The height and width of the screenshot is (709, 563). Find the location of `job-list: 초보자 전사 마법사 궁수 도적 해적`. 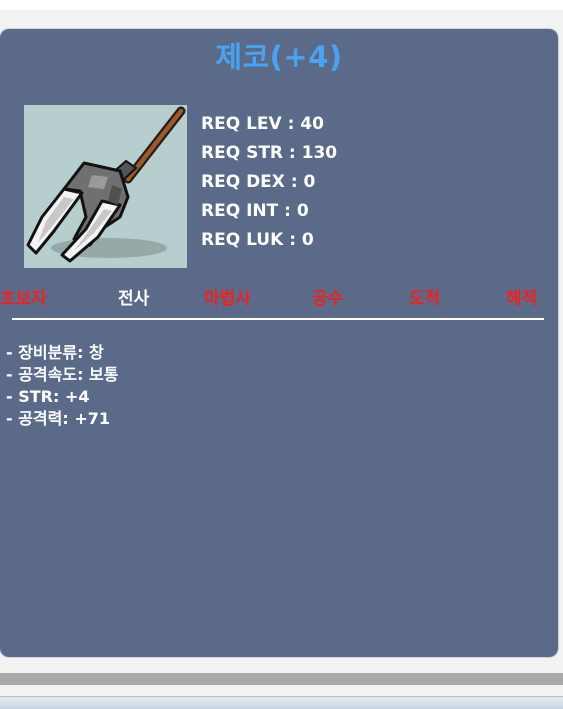

job-list: 초보자 전사 마법사 궁수 도적 해적 is located at coordinates (279, 297).